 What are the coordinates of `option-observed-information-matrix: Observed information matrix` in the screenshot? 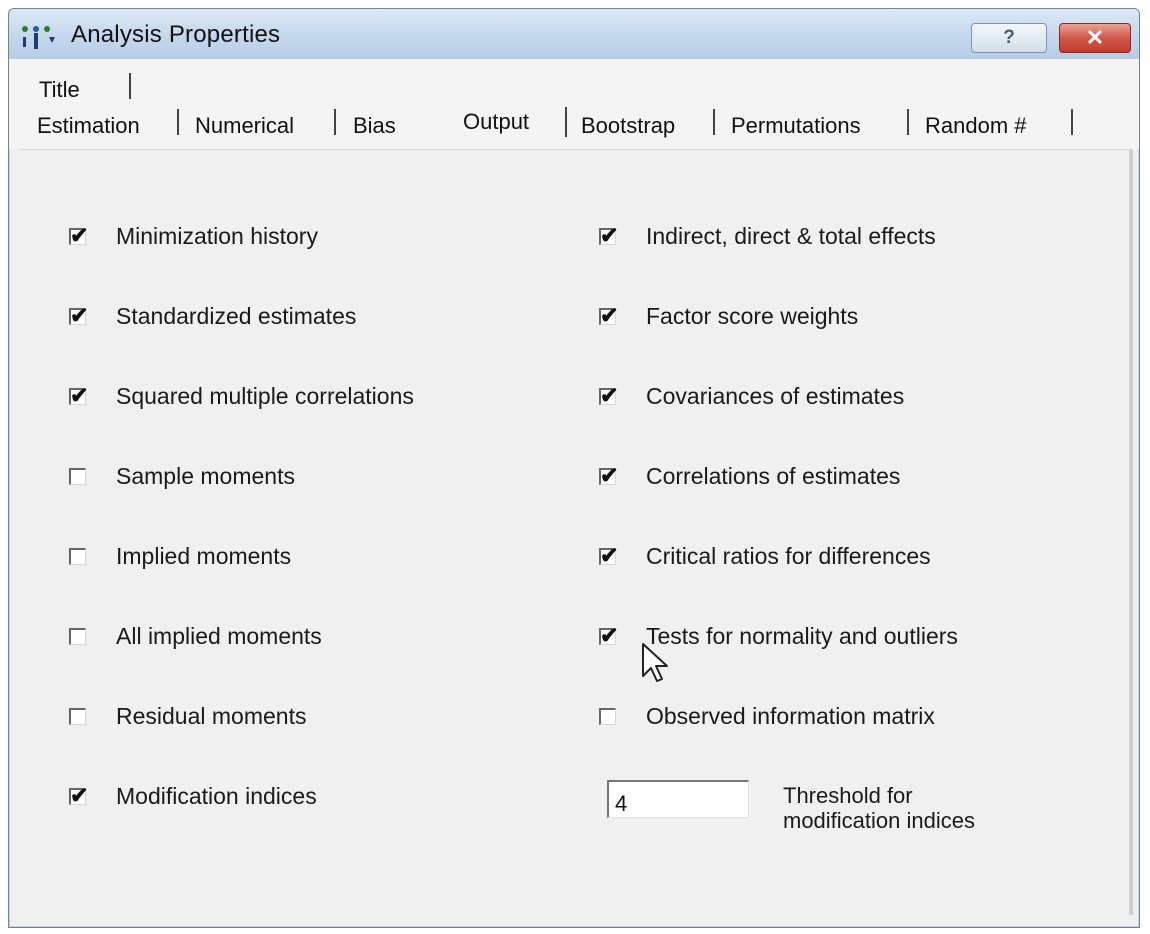 It's located at (767, 716).